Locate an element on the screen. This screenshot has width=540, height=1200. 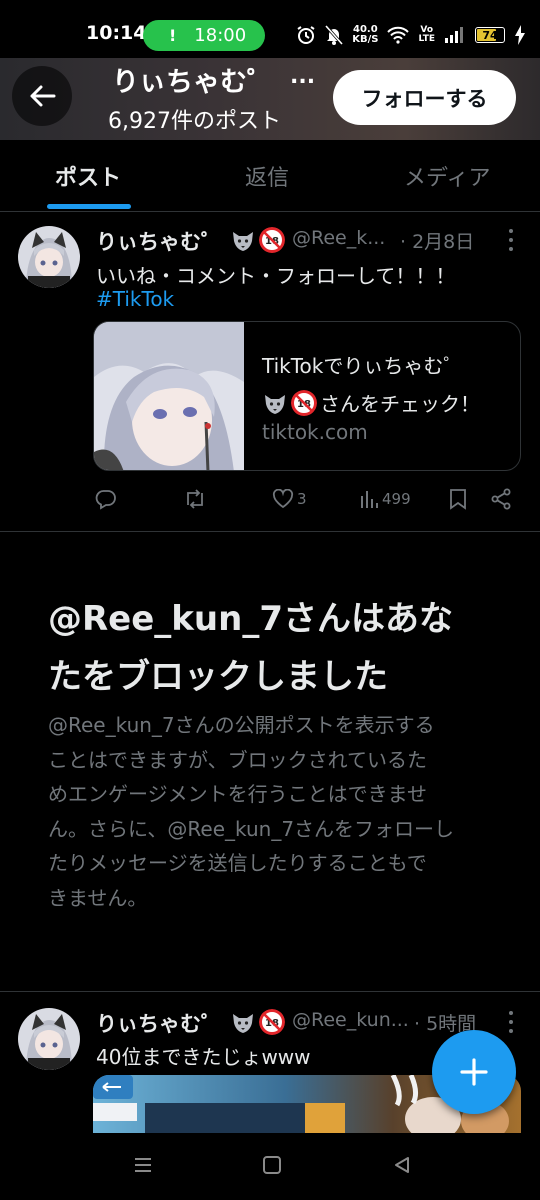
battery-icon: 74 is located at coordinates (490, 35).